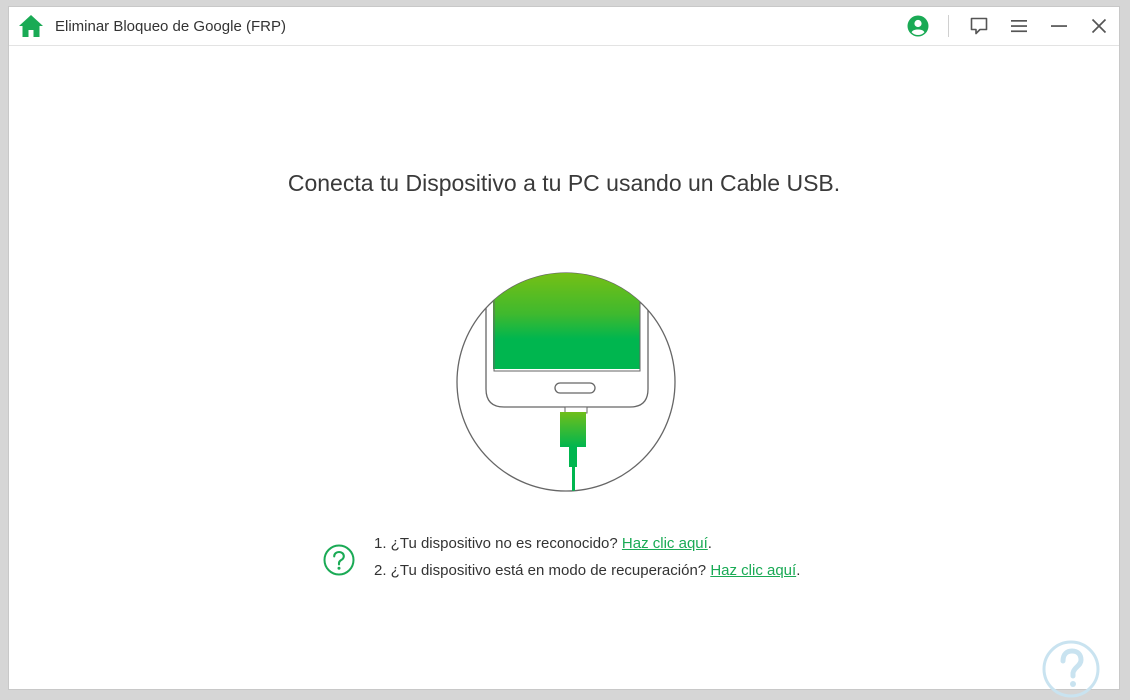 This screenshot has width=1130, height=700. What do you see at coordinates (170, 26) in the screenshot?
I see `app-title: Eliminar Bloqueo de Google (FRP)` at bounding box center [170, 26].